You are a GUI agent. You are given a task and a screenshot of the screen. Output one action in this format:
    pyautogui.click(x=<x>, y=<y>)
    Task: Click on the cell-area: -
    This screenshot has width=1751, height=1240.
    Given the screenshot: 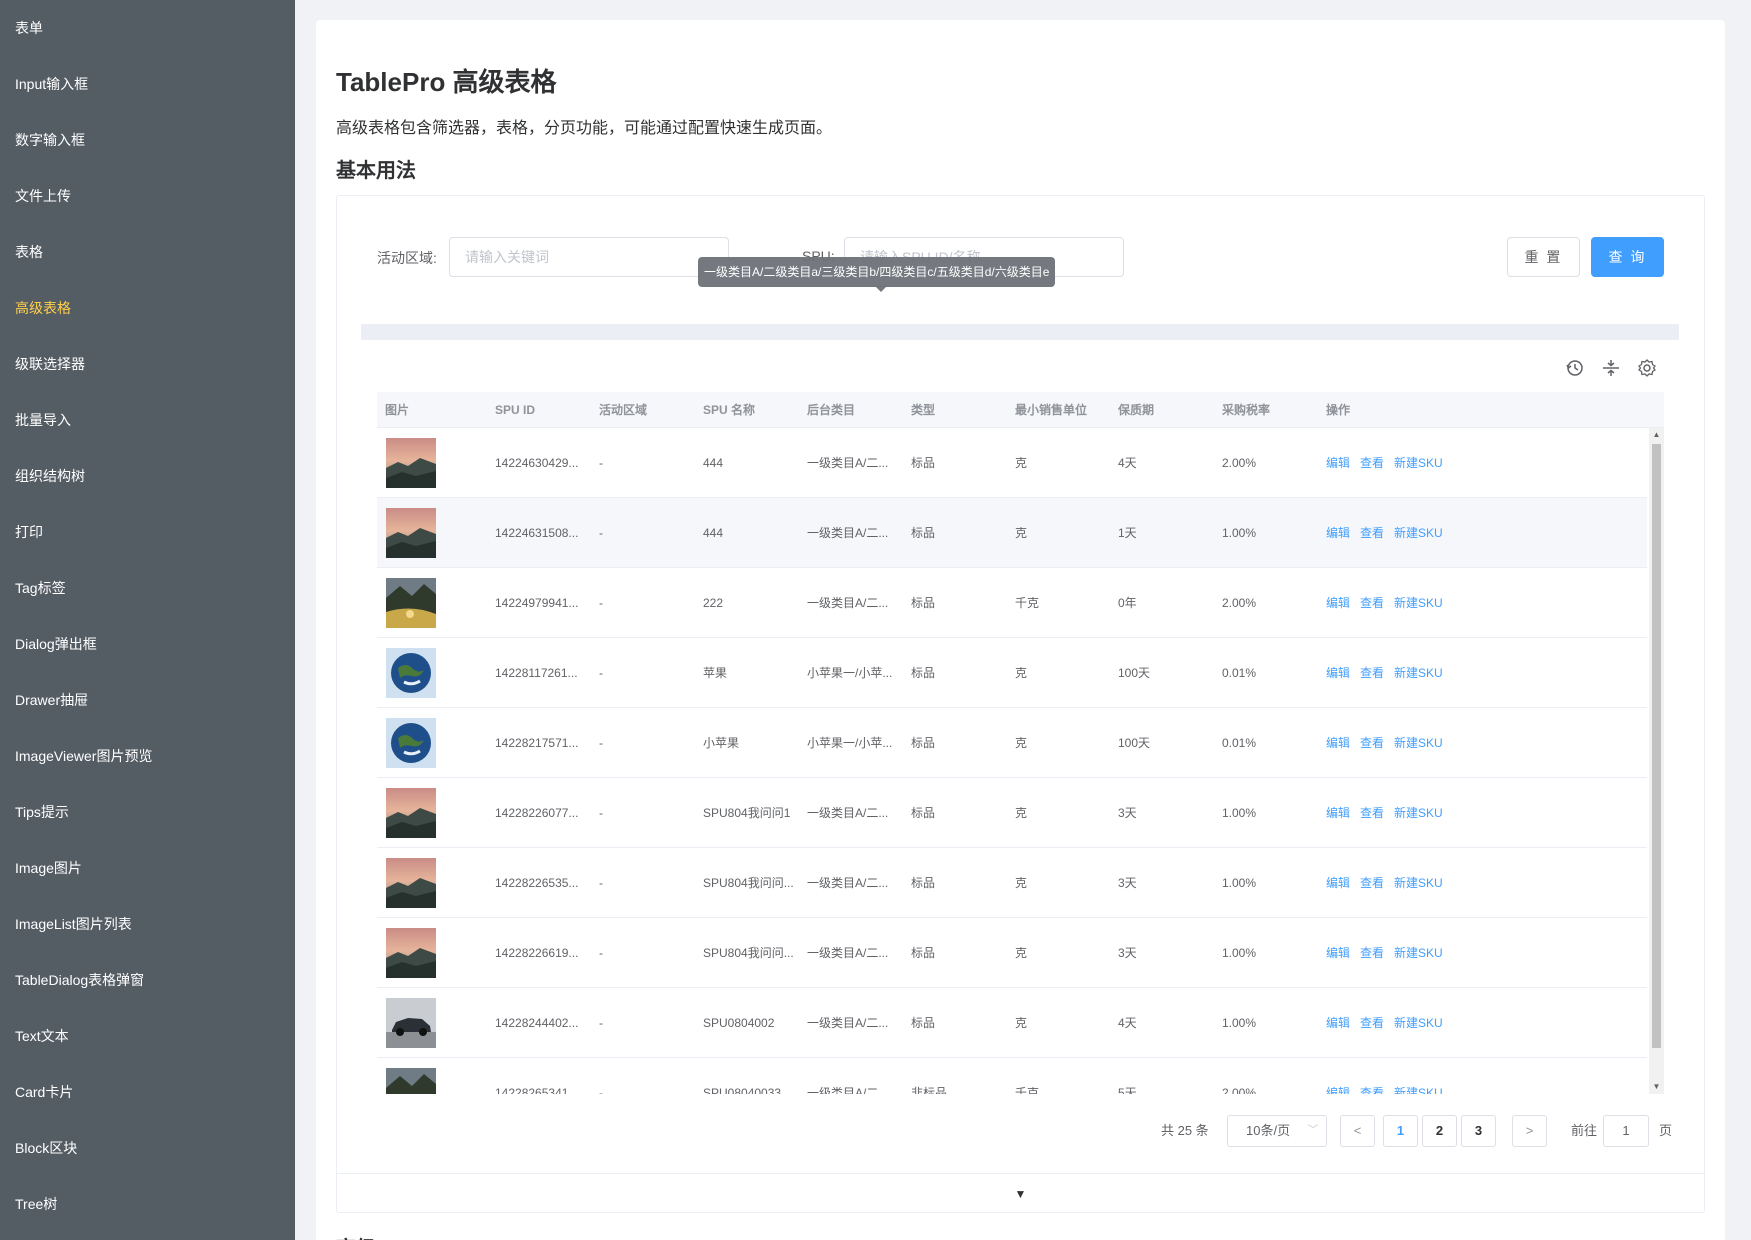 What is the action you would take?
    pyautogui.click(x=601, y=953)
    